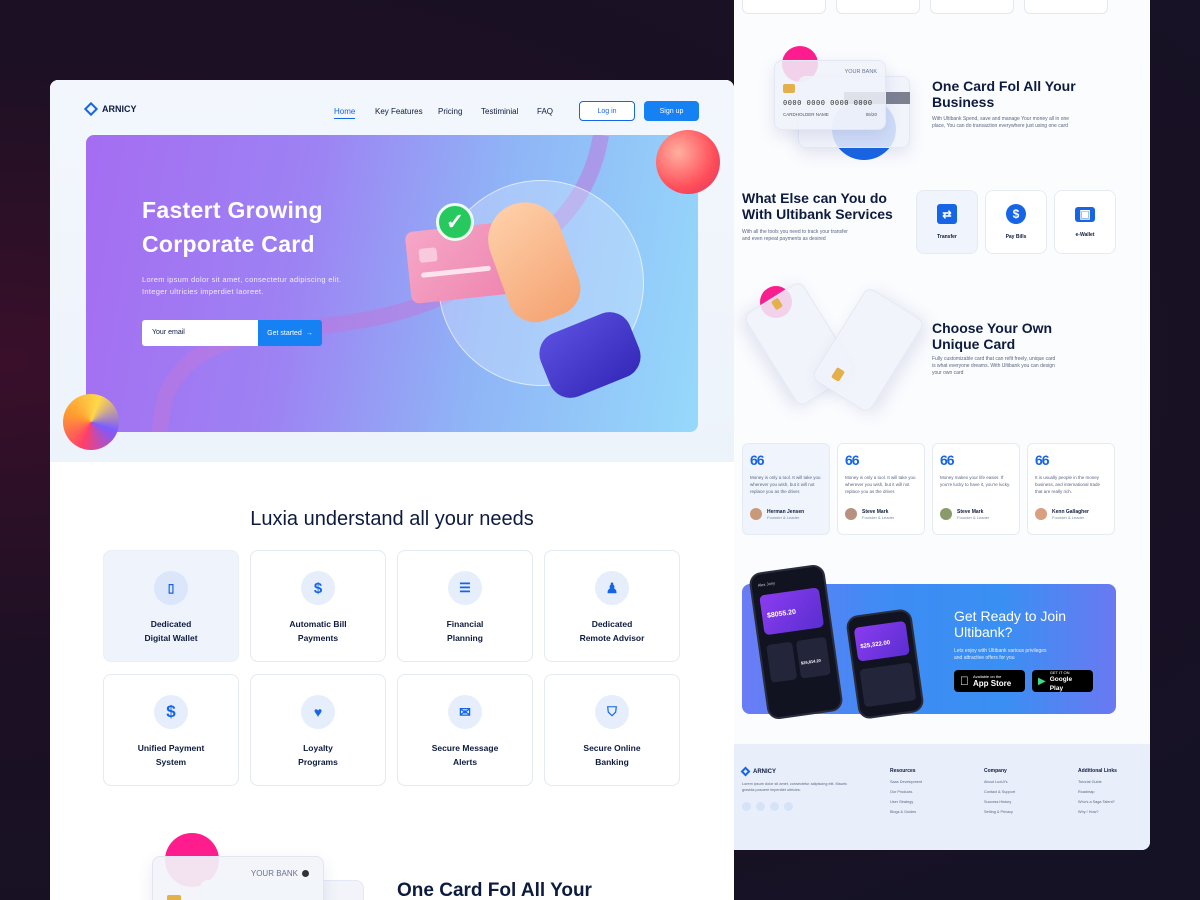 The width and height of the screenshot is (1200, 900). What do you see at coordinates (811, 661) in the screenshot?
I see `phone-value: $26,814.20` at bounding box center [811, 661].